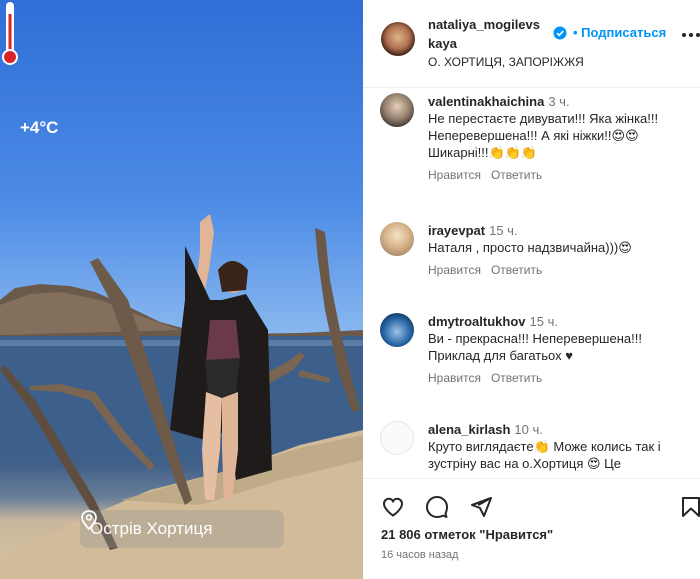 The image size is (700, 579). Describe the element at coordinates (437, 507) in the screenshot. I see `comment-icon` at that location.